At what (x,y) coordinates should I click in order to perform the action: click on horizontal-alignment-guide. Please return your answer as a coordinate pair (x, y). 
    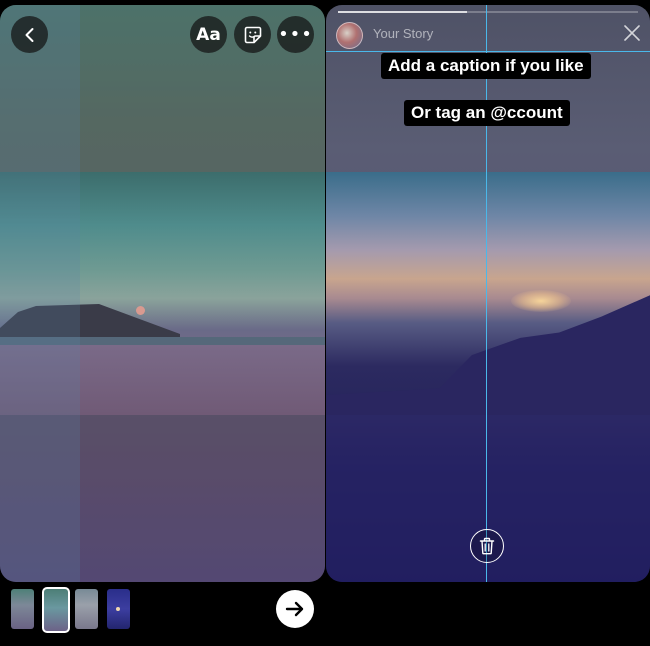
    Looking at the image, I should click on (488, 51).